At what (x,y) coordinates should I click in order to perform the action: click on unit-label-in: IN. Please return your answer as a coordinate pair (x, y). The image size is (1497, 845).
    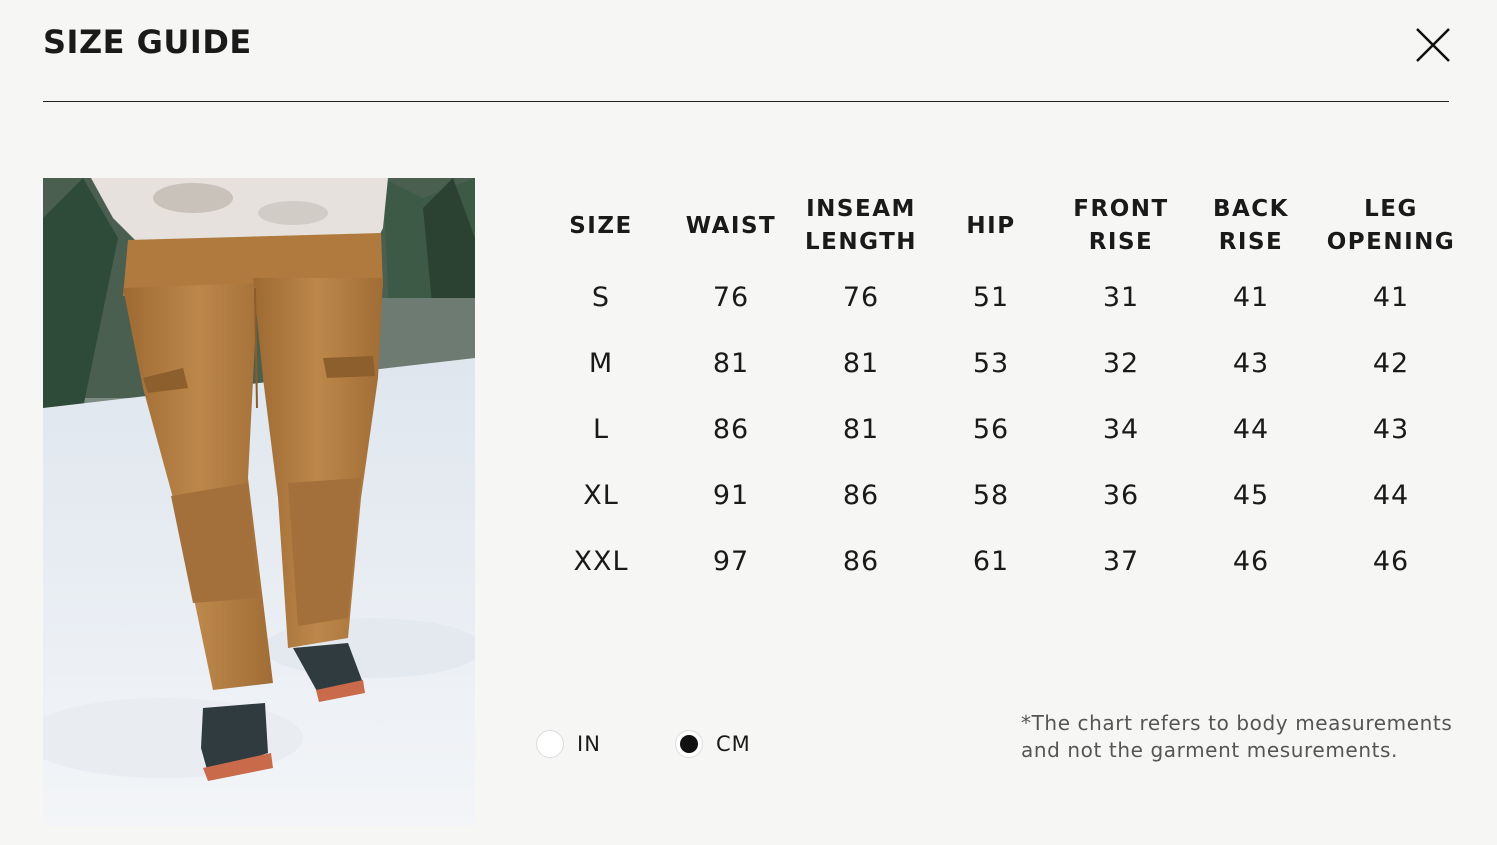
    Looking at the image, I should click on (589, 744).